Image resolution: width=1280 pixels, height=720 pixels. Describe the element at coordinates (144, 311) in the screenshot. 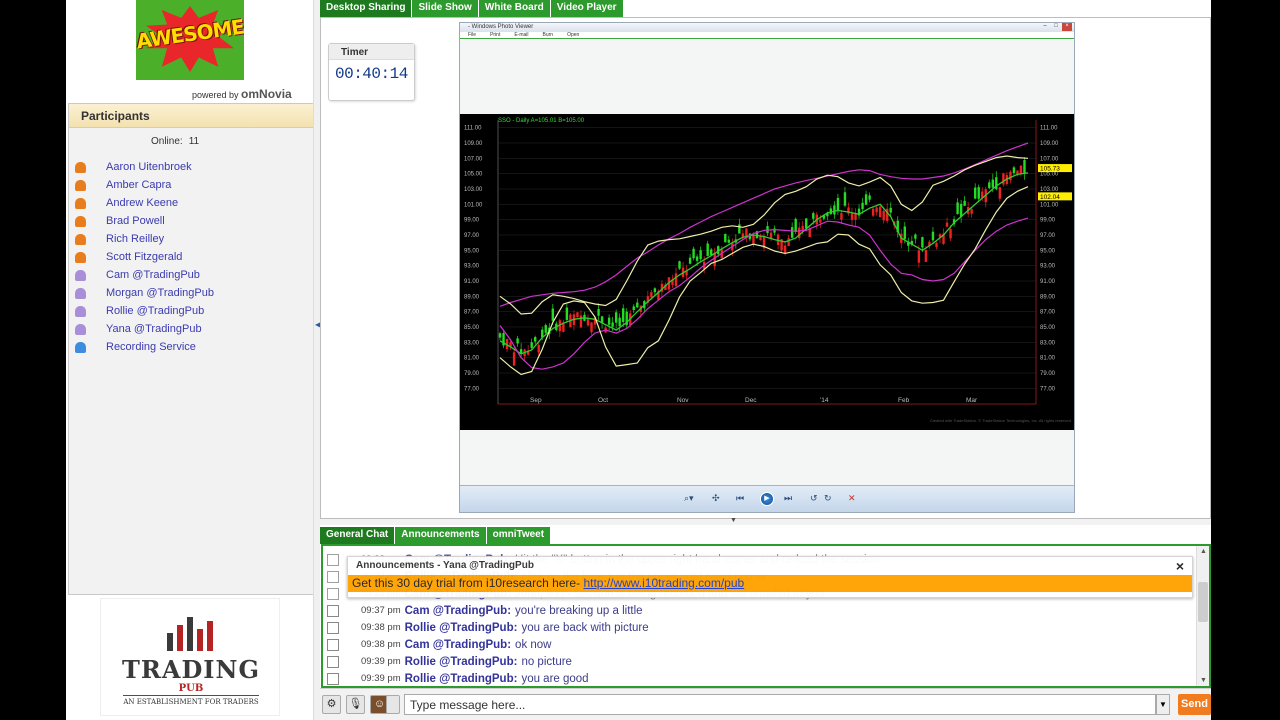

I see `participant-item: Rollie @TradingPub` at that location.